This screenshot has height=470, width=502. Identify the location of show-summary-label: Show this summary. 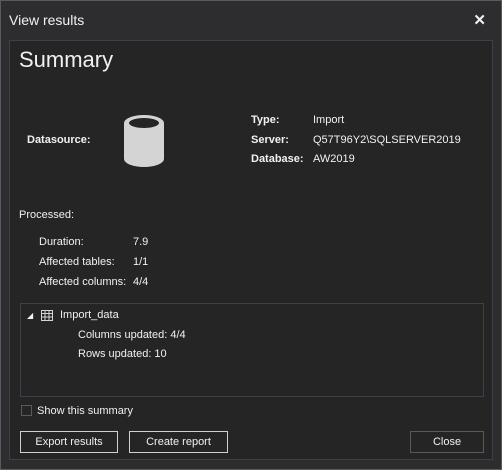
(85, 411).